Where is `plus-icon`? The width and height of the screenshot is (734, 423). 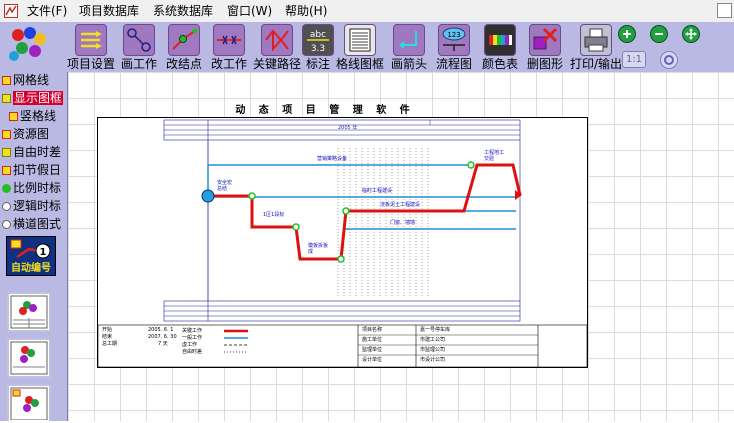 plus-icon is located at coordinates (627, 34).